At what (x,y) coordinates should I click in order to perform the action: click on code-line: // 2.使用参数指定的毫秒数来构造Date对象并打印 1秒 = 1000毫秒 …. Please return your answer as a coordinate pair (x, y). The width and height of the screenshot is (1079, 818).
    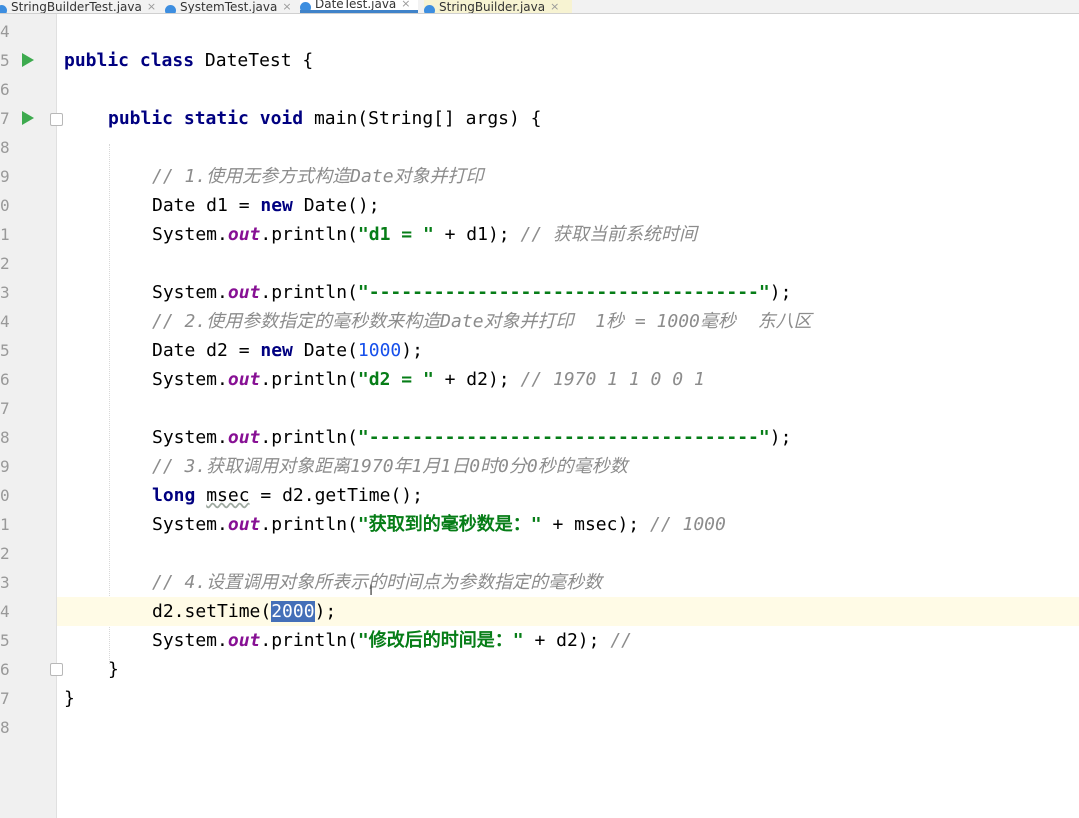
    Looking at the image, I should click on (568, 321).